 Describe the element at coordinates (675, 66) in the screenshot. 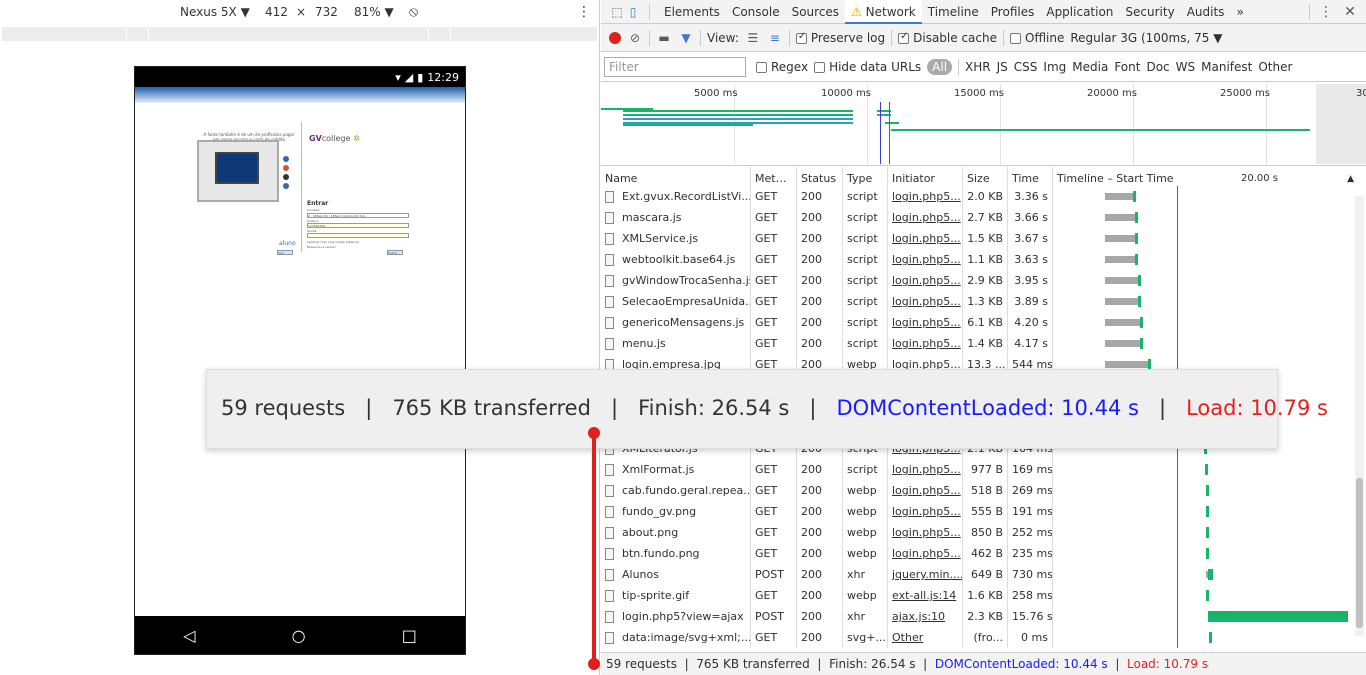

I see `filter-input: Filter` at that location.